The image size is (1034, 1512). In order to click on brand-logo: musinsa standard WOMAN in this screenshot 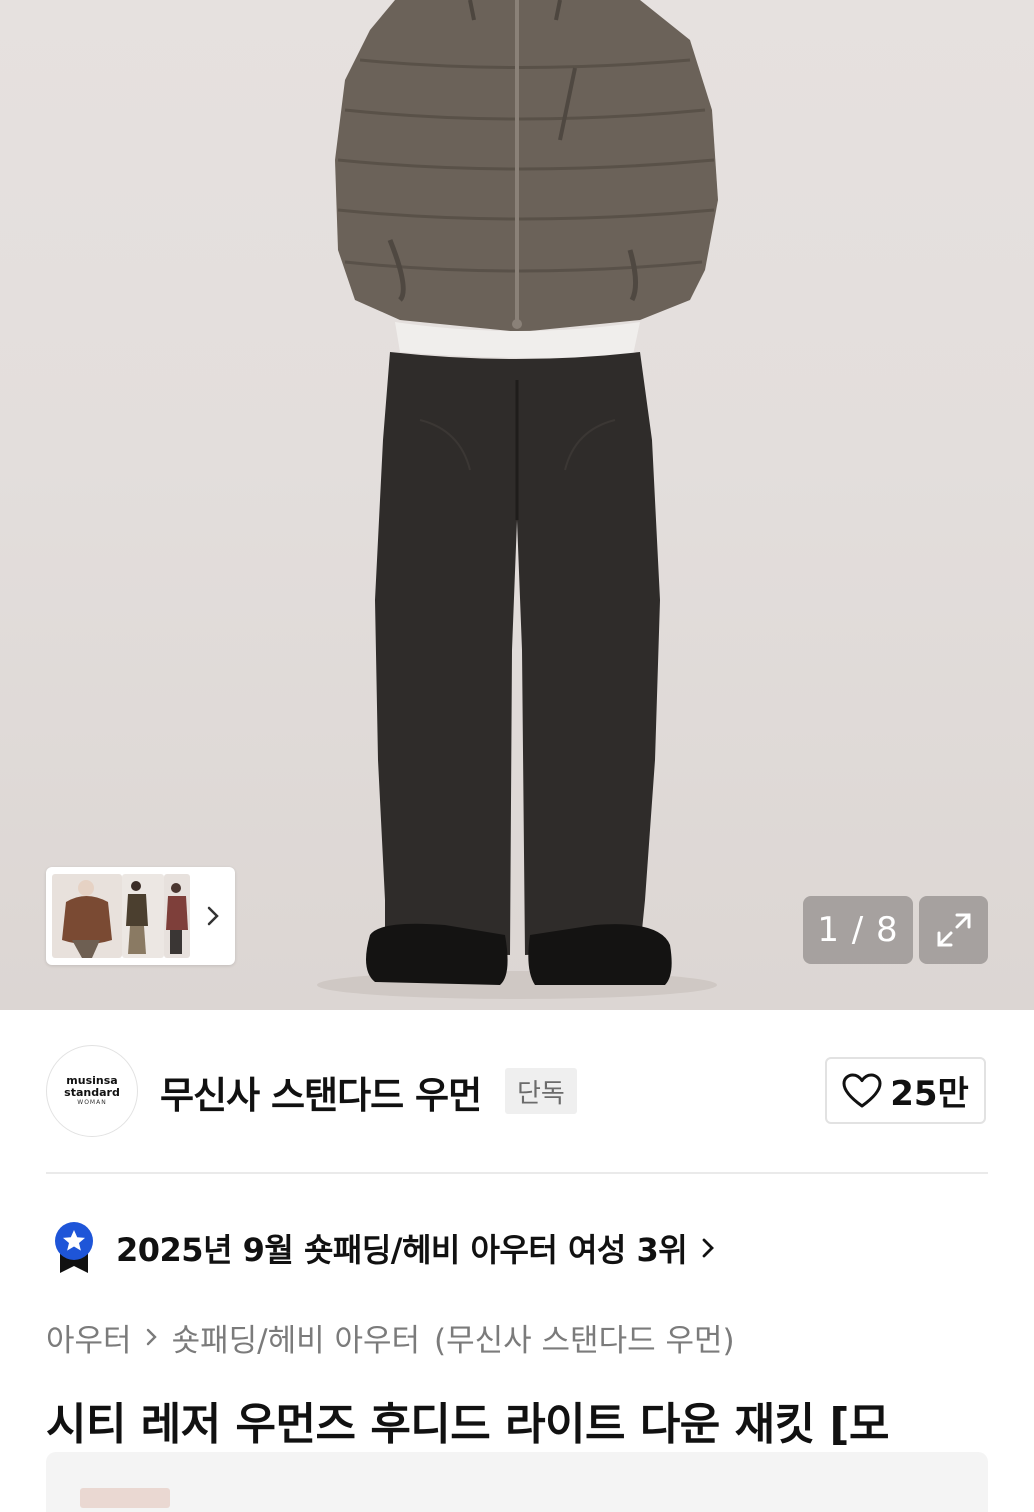, I will do `click(92, 1091)`.